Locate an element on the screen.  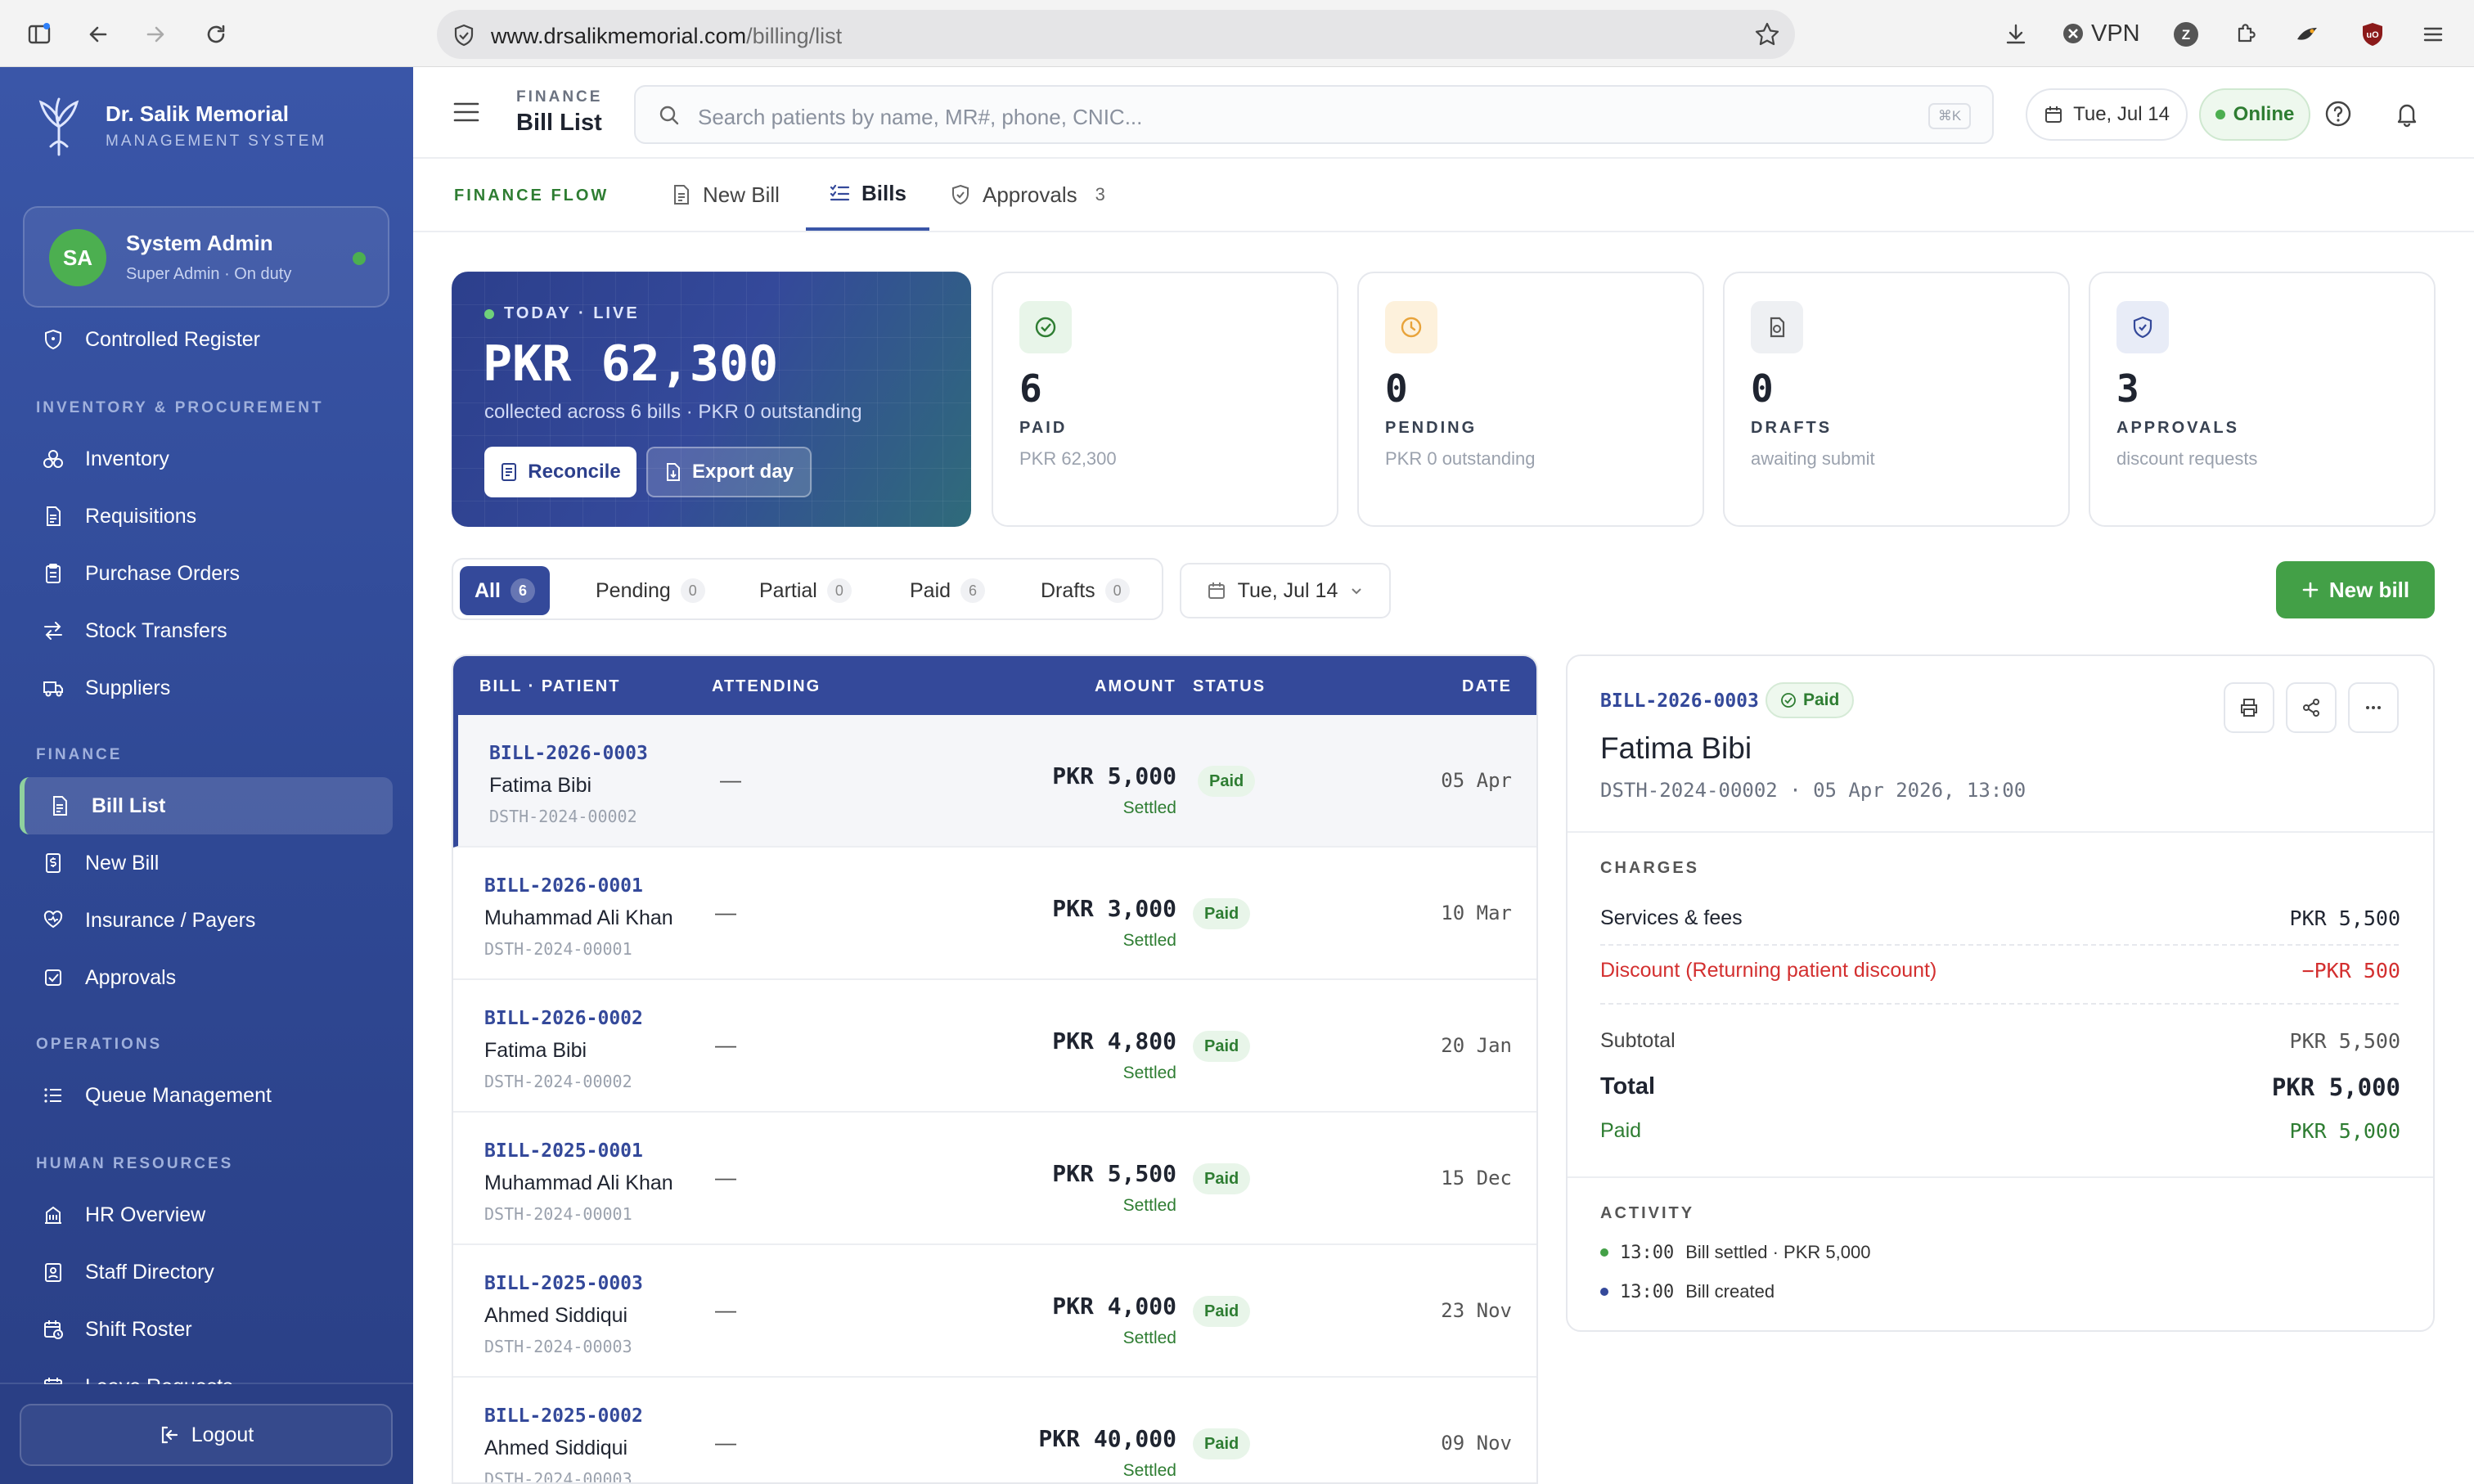
date-pill: Tue, Jul 14 is located at coordinates (2107, 114).